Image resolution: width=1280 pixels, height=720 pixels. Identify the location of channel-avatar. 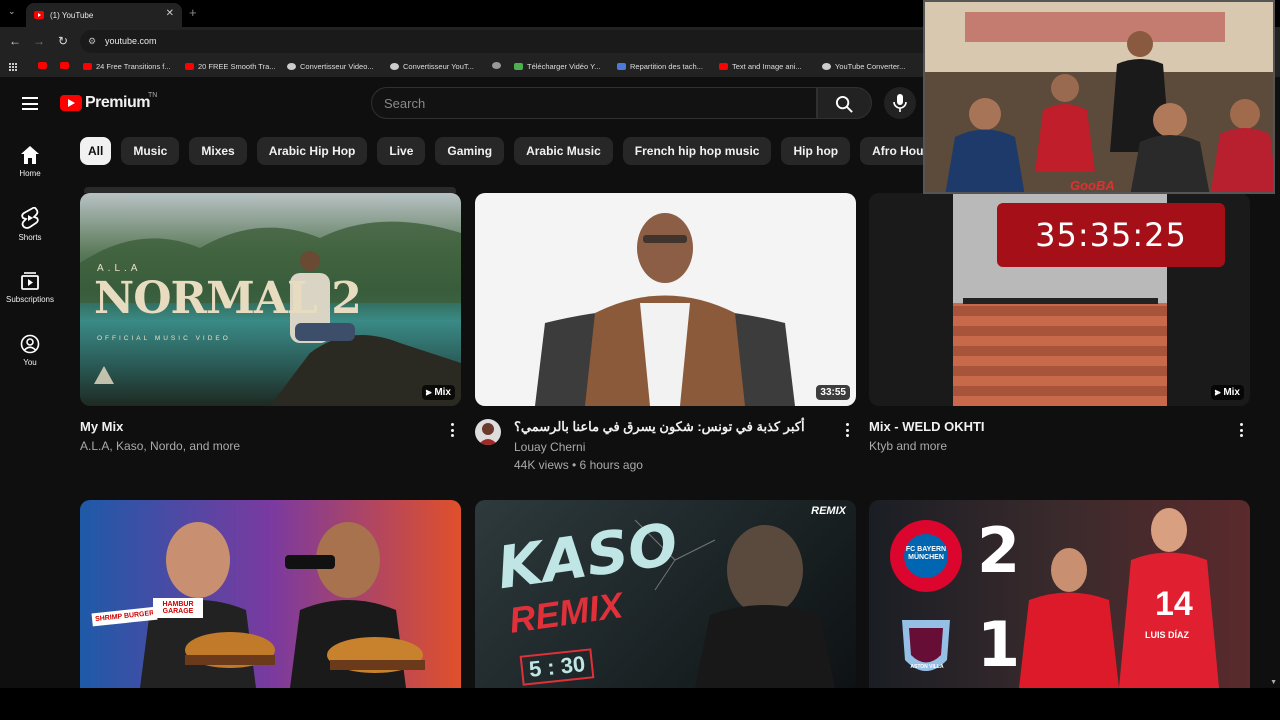
(488, 432).